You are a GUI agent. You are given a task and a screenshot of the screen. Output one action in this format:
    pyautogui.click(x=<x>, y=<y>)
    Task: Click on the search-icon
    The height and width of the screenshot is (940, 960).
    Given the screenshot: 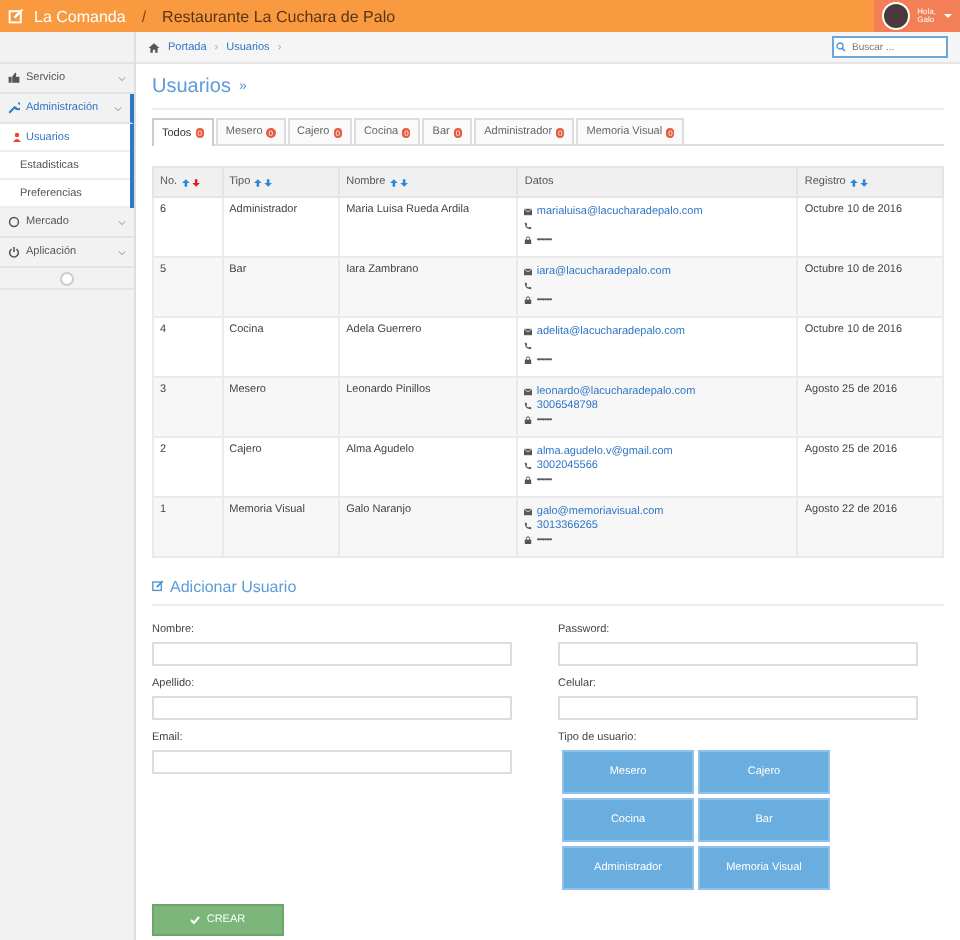 What is the action you would take?
    pyautogui.click(x=841, y=47)
    